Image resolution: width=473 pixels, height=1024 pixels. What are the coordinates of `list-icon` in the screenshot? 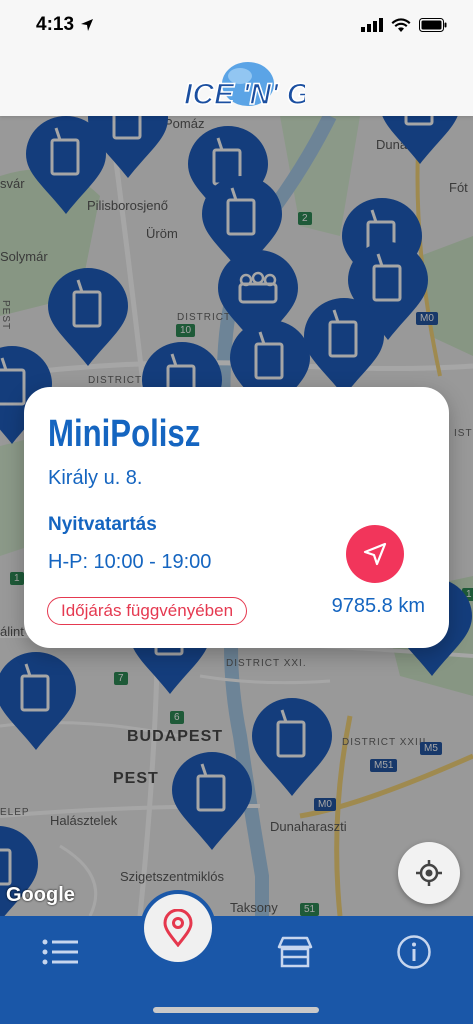 It's located at (60, 952).